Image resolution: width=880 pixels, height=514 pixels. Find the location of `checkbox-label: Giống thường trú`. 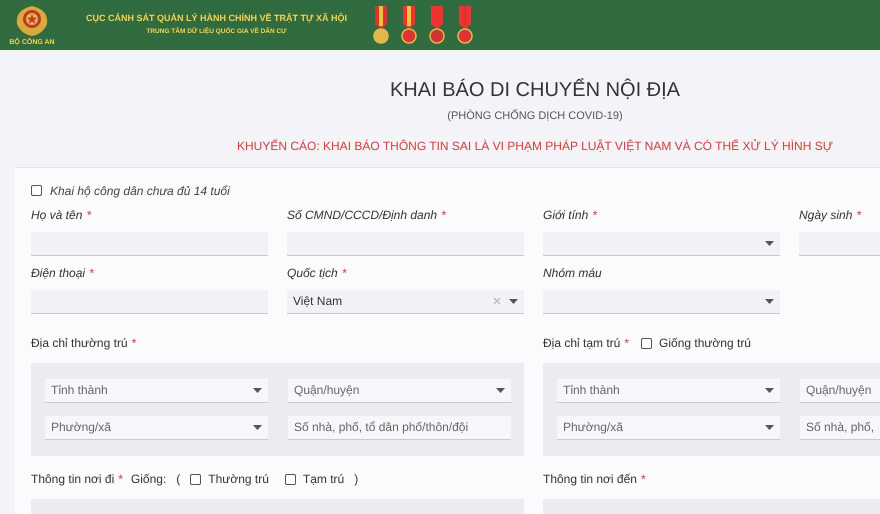

checkbox-label: Giống thường trú is located at coordinates (705, 343).